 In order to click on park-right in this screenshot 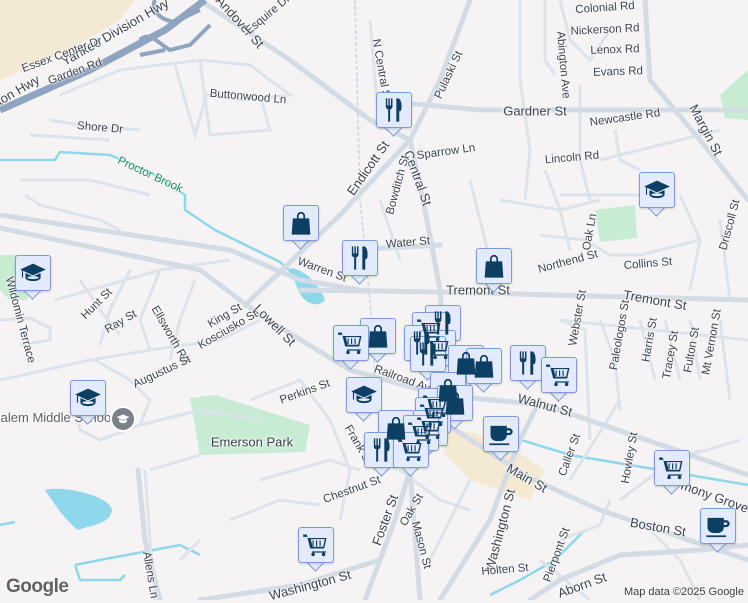, I will do `click(616, 223)`.